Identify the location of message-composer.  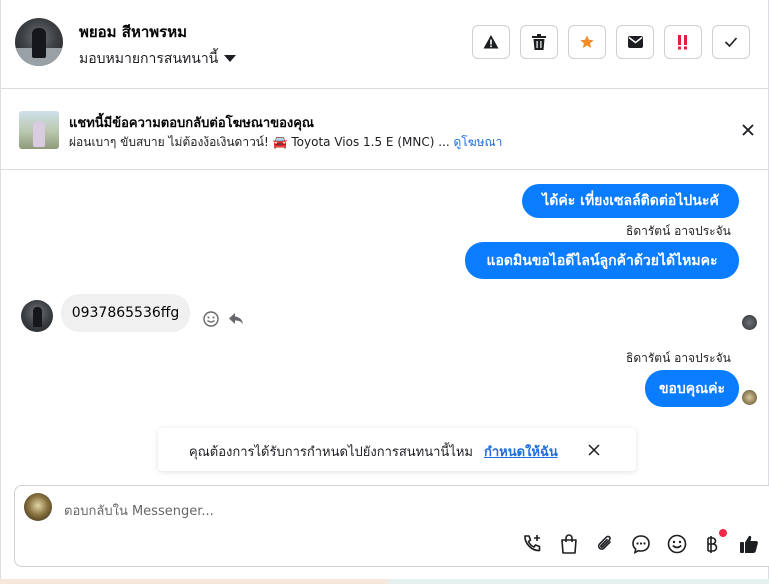
(391, 526).